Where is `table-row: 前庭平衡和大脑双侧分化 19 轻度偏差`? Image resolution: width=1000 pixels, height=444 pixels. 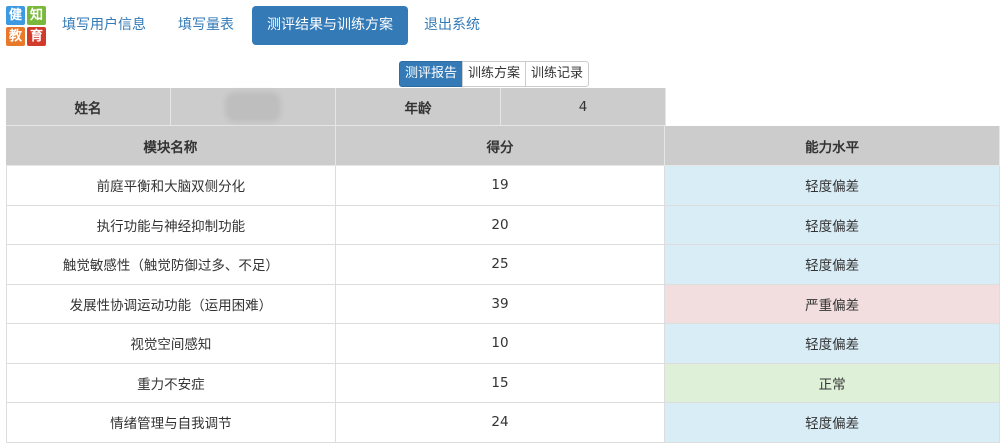
table-row: 前庭平衡和大脑双侧分化 19 轻度偏差 is located at coordinates (503, 186).